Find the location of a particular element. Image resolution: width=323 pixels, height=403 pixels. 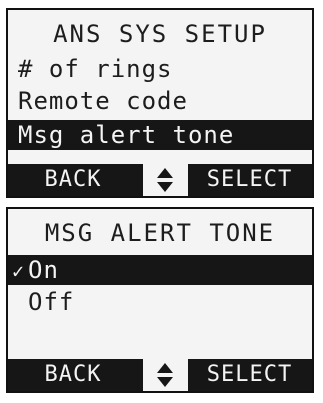

menu-item-remote-code: Remote code is located at coordinates (160, 101).